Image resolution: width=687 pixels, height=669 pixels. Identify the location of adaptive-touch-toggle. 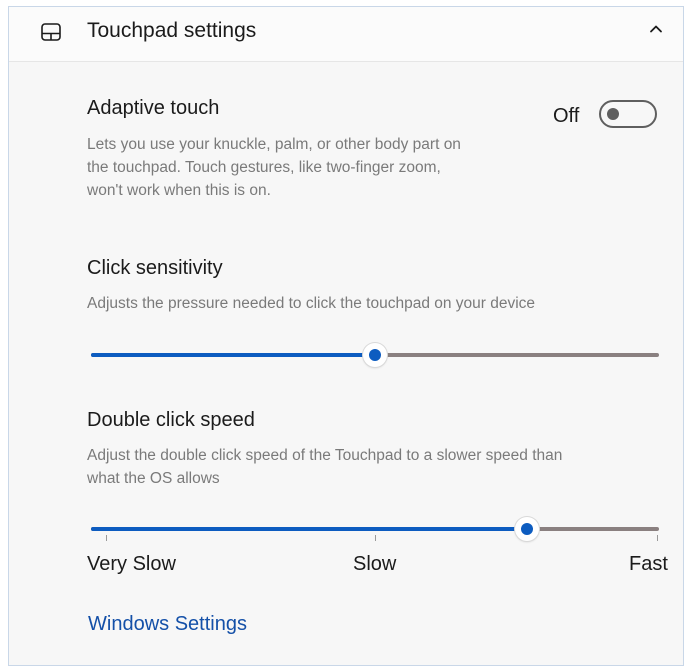
(628, 114).